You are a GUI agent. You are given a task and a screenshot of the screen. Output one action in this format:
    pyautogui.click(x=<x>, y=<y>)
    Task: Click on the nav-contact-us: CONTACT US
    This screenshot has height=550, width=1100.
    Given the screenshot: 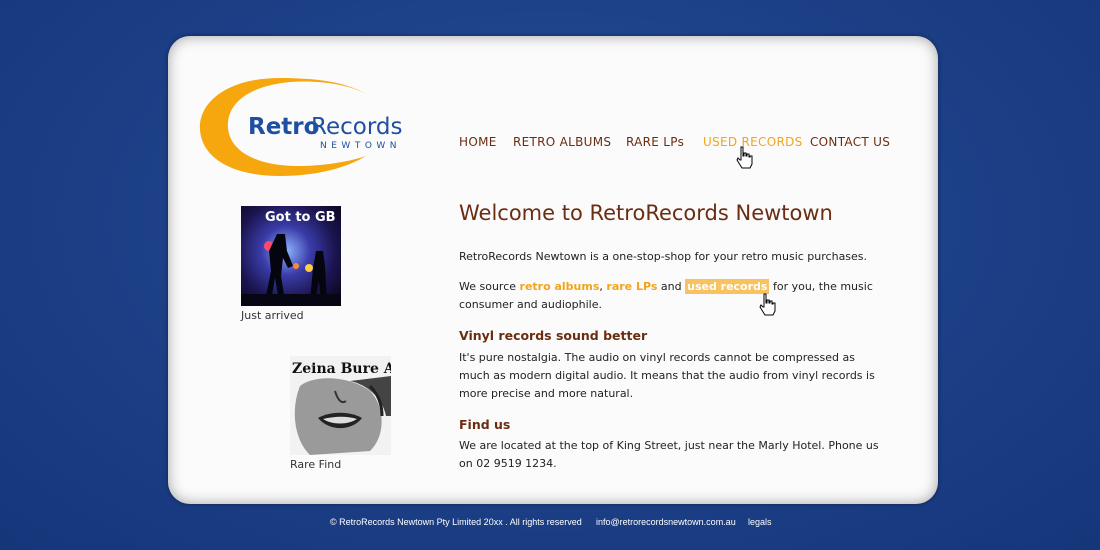 What is the action you would take?
    pyautogui.click(x=850, y=142)
    